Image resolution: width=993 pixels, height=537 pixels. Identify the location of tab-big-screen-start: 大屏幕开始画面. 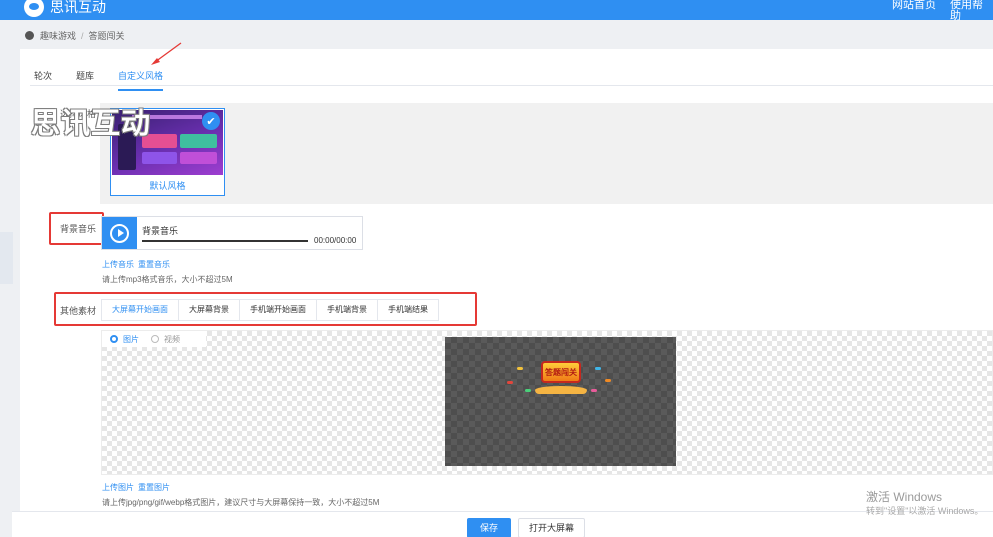
(140, 310).